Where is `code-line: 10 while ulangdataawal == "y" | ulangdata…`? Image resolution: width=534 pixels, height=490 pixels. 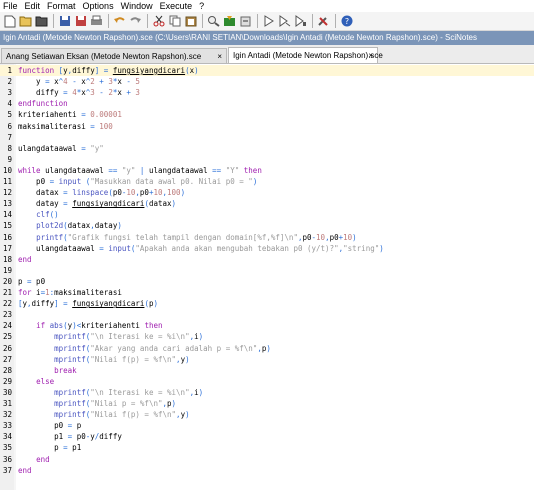 code-line: 10 while ulangdataawal == "y" | ulangdata… is located at coordinates (267, 170).